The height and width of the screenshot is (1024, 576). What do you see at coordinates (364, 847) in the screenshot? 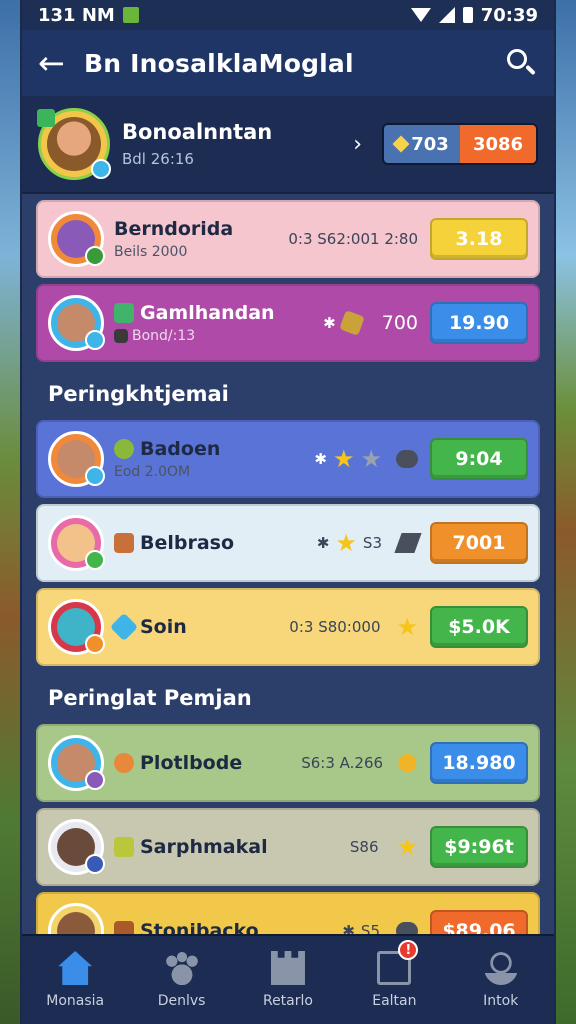
I see `list-item-value: S86` at bounding box center [364, 847].